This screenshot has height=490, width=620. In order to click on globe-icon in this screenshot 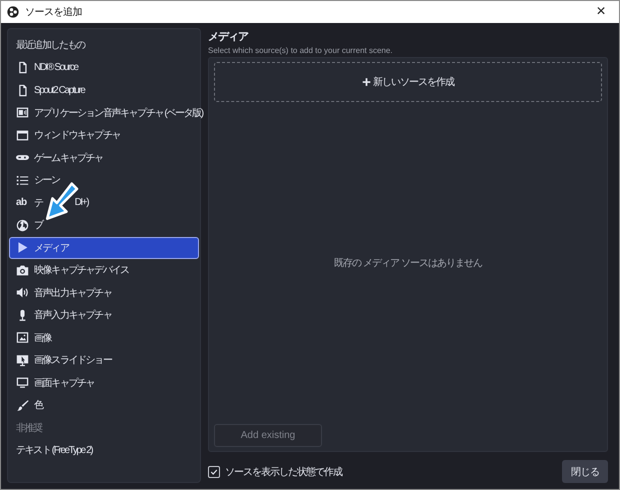, I will do `click(22, 225)`.